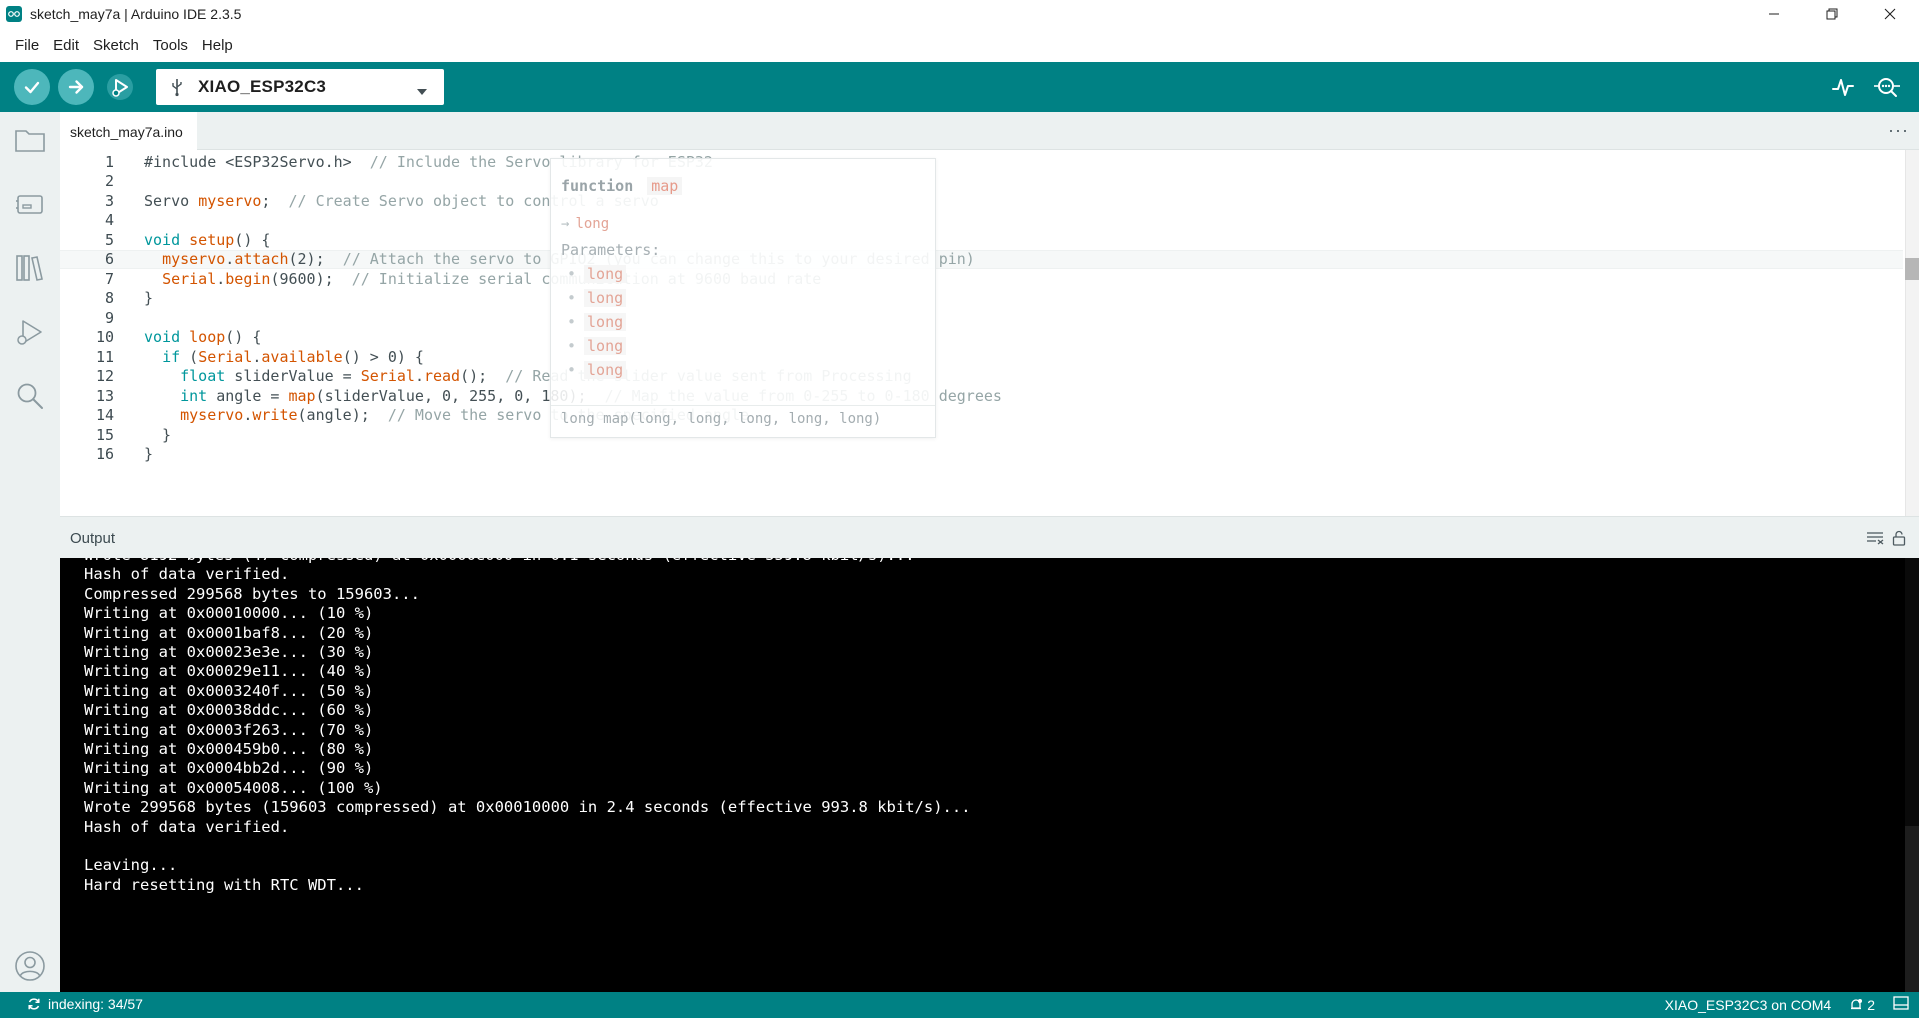 This screenshot has height=1018, width=1919. What do you see at coordinates (229, 613) in the screenshot?
I see `output-line: Writing at 0x00010000... (10 %)` at bounding box center [229, 613].